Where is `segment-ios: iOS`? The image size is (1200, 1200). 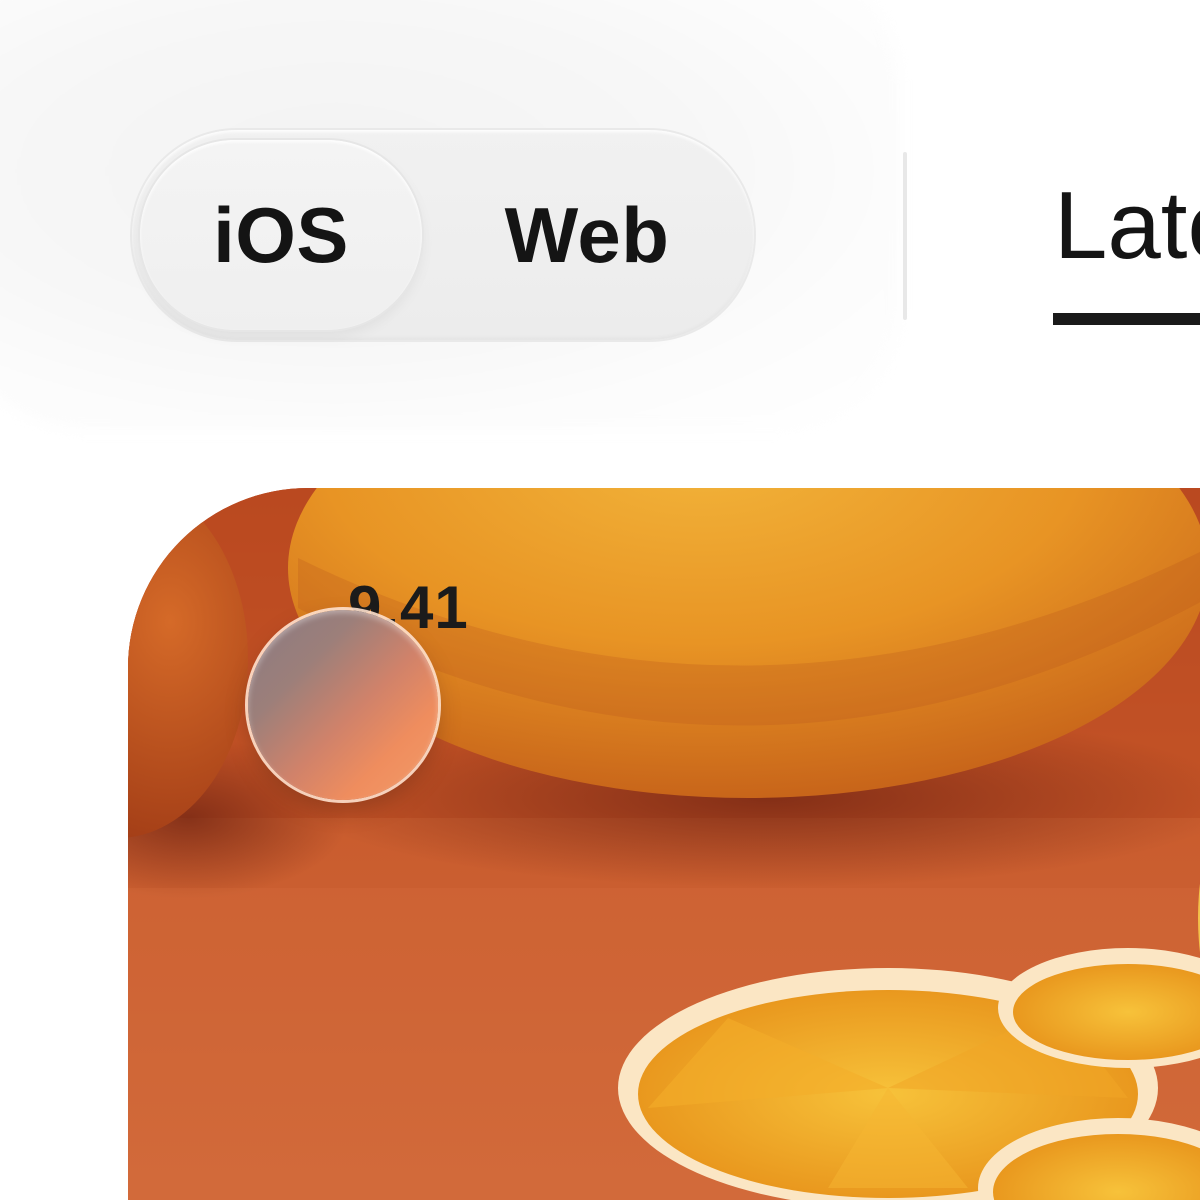
segment-ios: iOS is located at coordinates (281, 235).